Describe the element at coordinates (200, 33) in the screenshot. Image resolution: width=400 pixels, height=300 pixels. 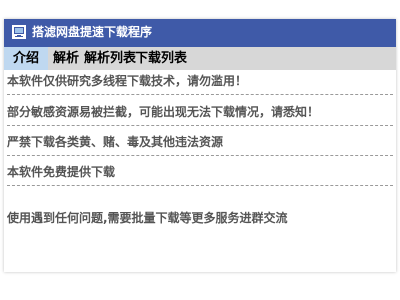
I see `title-bar: 搭滤网盘提速下载程序` at that location.